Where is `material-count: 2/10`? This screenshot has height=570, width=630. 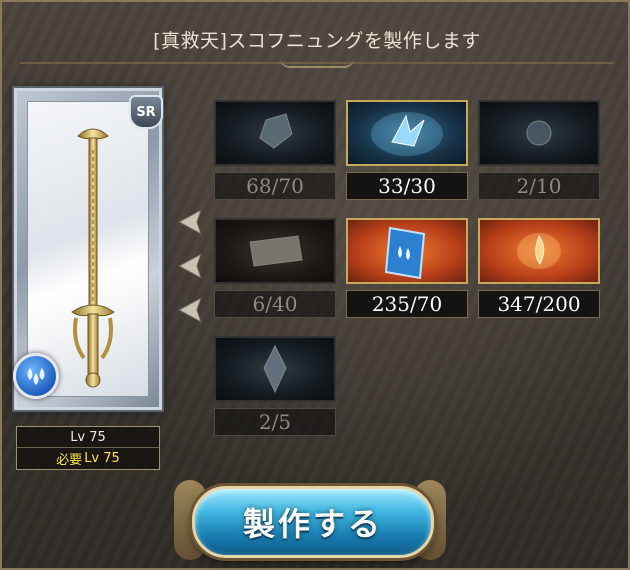
material-count: 2/10 is located at coordinates (539, 186).